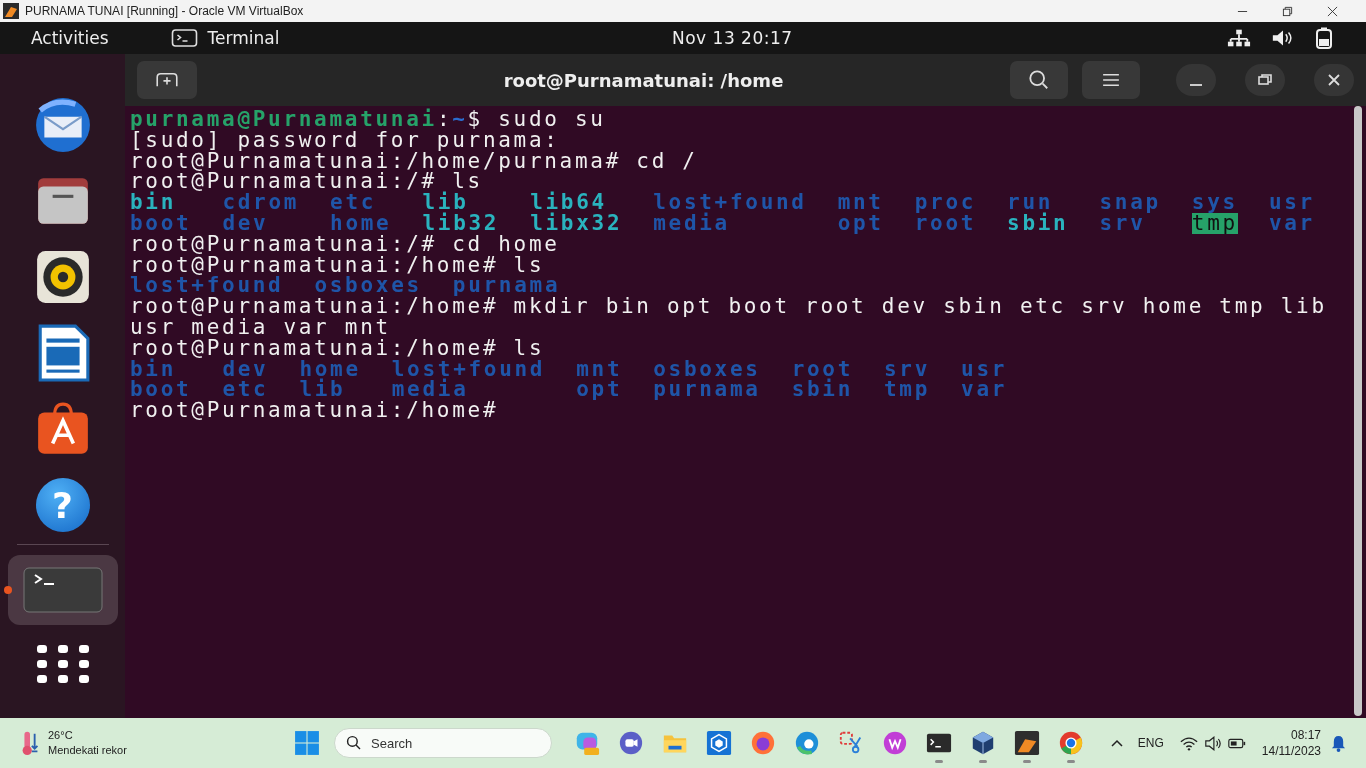  I want to click on terminal-line: root@Purnamatunai:/home#, so click(314, 410).